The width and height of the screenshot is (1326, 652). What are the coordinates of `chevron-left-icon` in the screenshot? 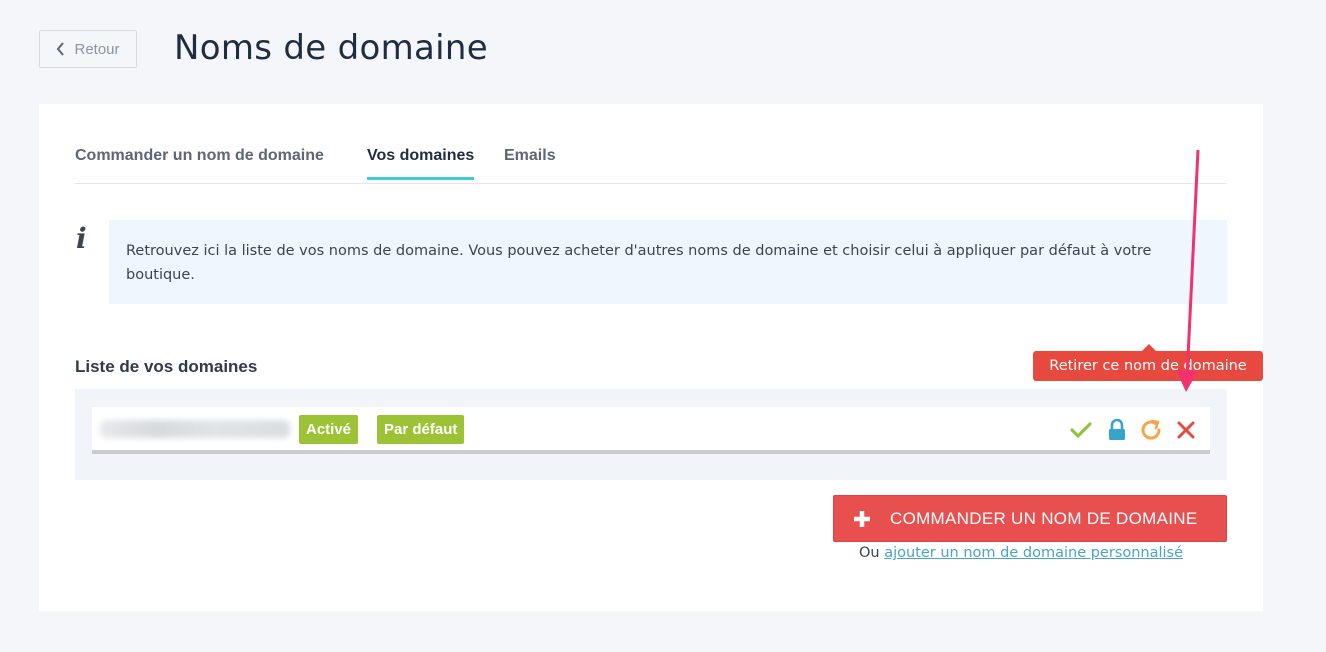 It's located at (61, 49).